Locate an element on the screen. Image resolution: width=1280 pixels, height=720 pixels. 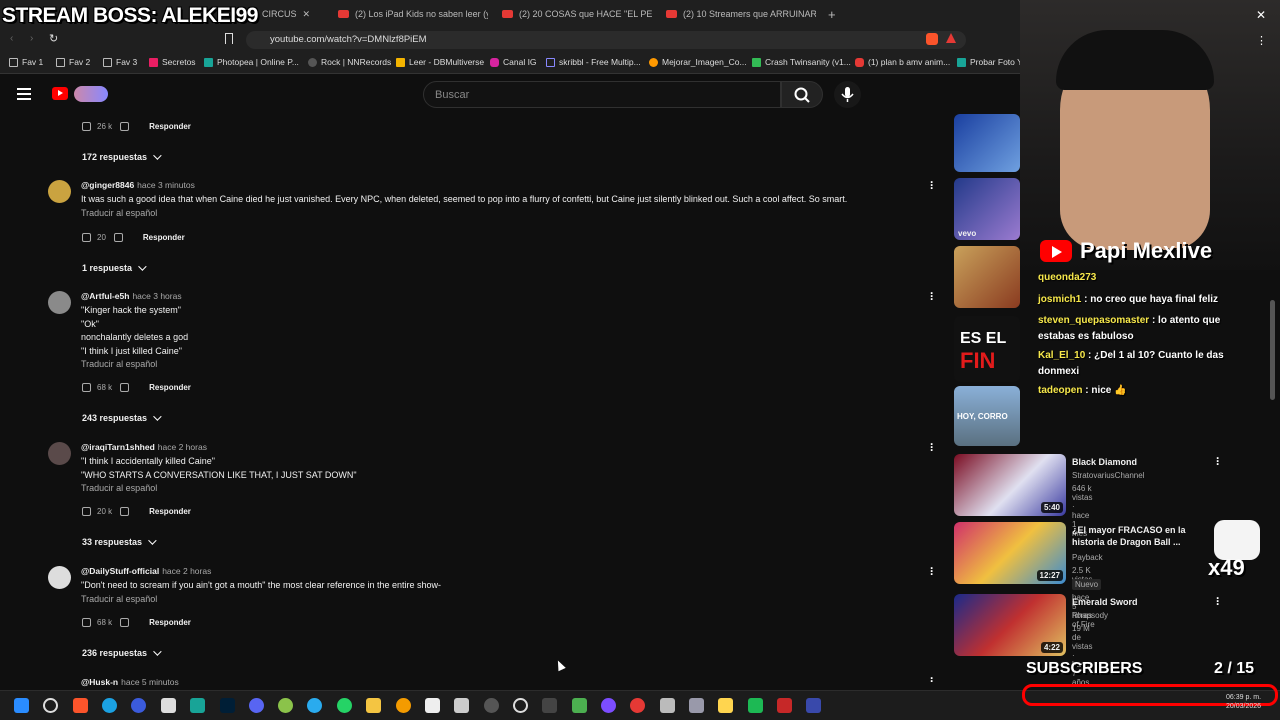
photoshop-icon is located at coordinates (227, 705).